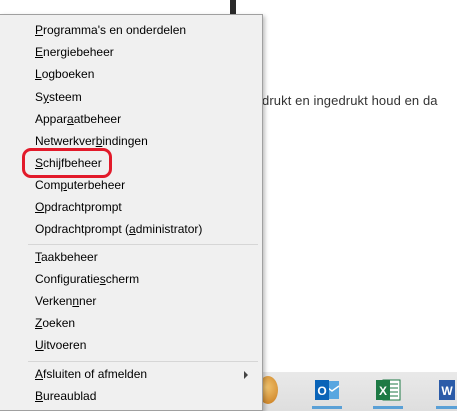  What do you see at coordinates (388, 407) in the screenshot?
I see `excel-active-indicator` at bounding box center [388, 407].